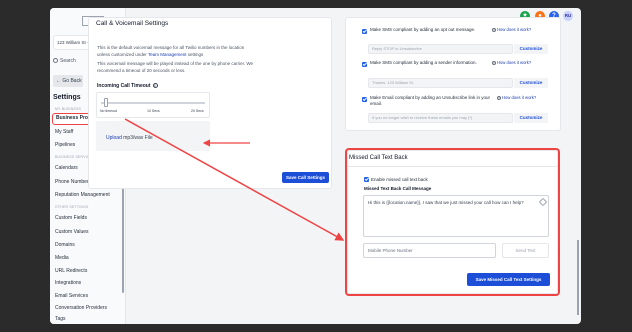 This screenshot has width=632, height=332. I want to click on arrow-to-missed-call, so click(234, 179).